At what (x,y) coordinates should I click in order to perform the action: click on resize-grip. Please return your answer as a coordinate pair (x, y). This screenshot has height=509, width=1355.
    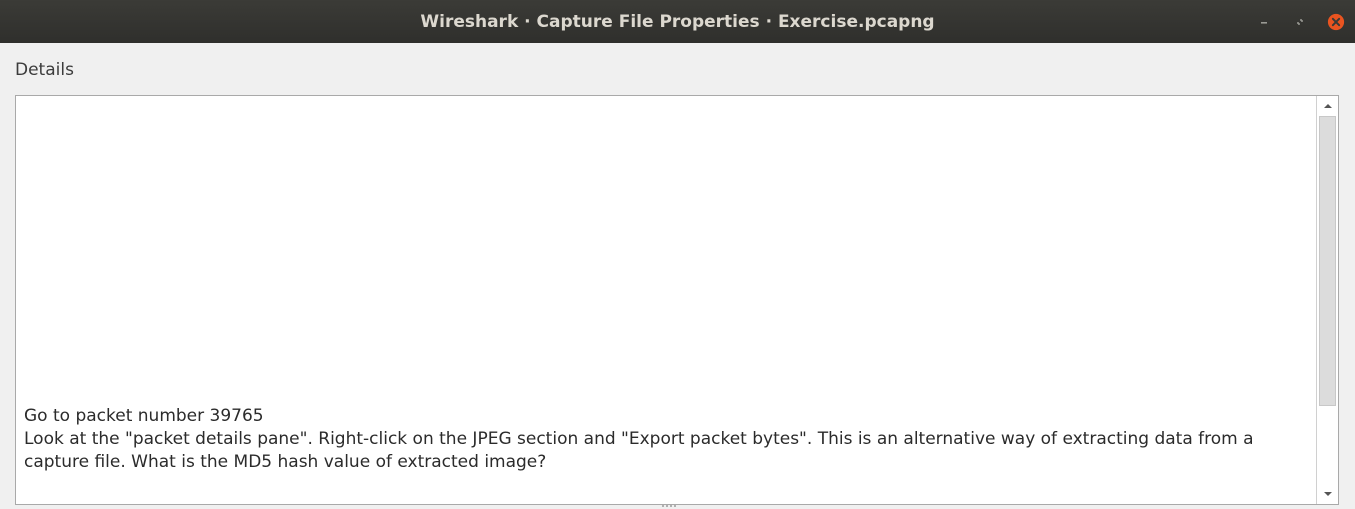
    Looking at the image, I should click on (677, 507).